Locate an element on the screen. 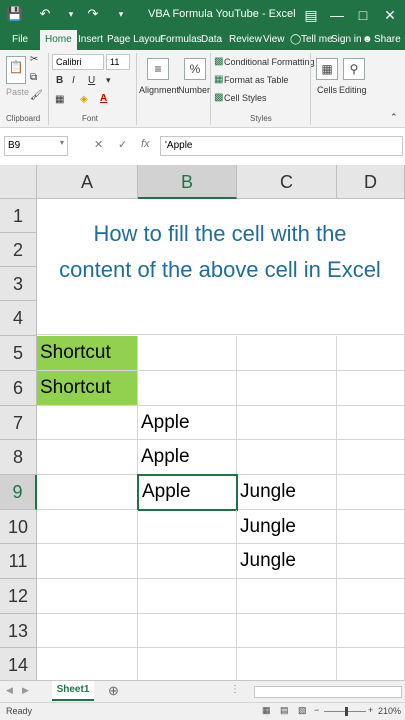  cell-d10 is located at coordinates (371, 527).